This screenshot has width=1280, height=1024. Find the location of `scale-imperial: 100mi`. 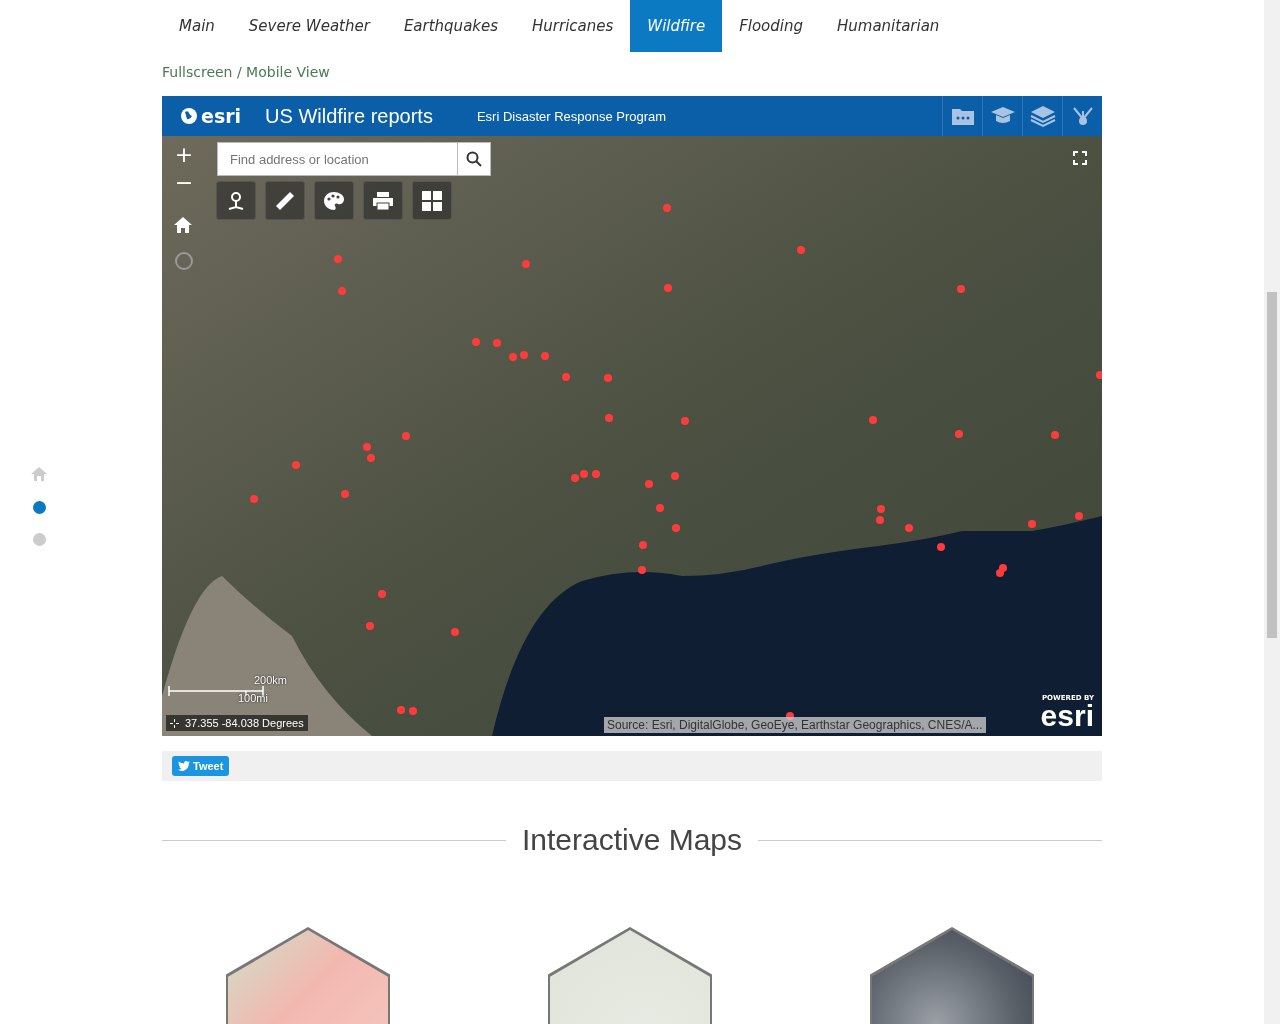

scale-imperial: 100mi is located at coordinates (253, 698).